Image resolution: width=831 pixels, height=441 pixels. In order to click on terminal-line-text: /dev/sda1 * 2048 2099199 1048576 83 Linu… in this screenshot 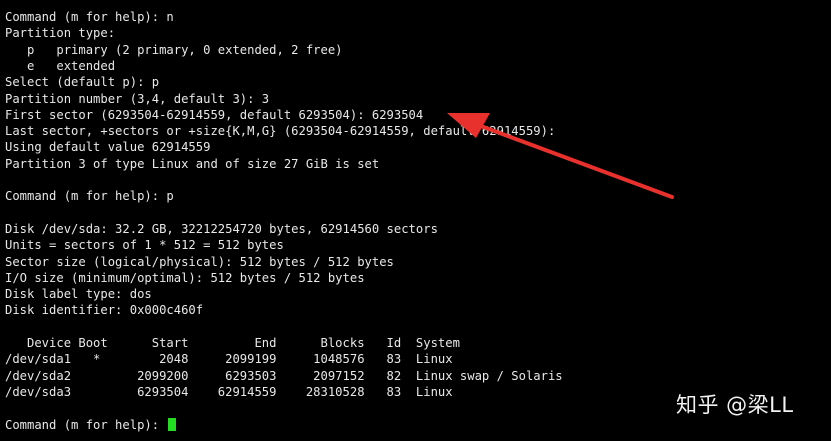, I will do `click(229, 359)`.